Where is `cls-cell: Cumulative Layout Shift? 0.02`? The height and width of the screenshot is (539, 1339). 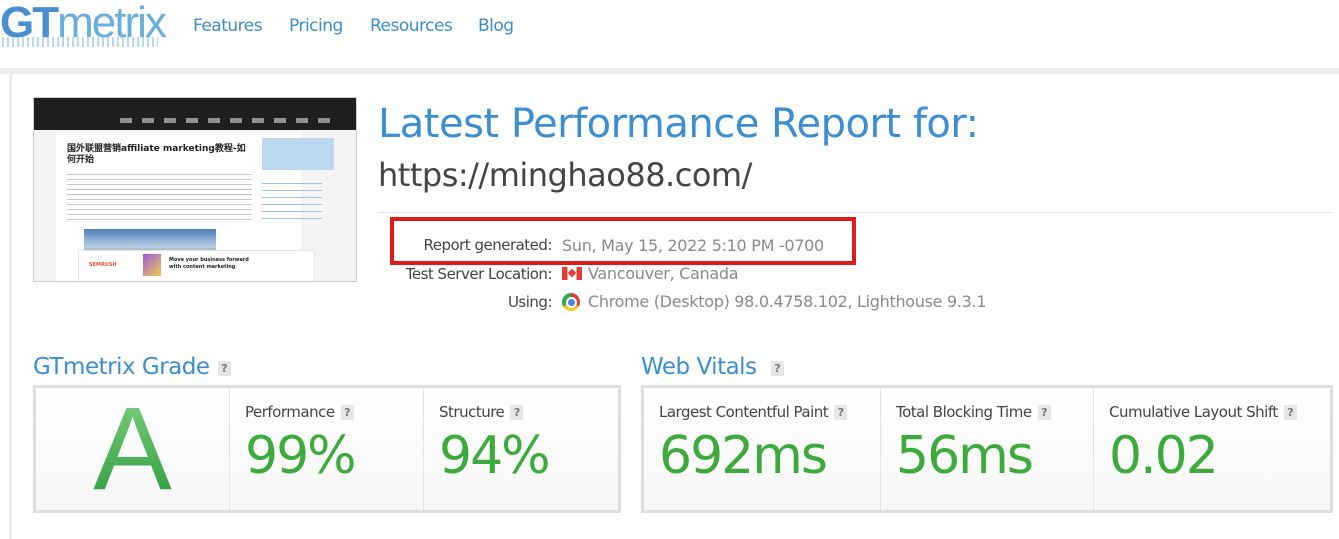
cls-cell: Cumulative Layout Shift? 0.02 is located at coordinates (1211, 449).